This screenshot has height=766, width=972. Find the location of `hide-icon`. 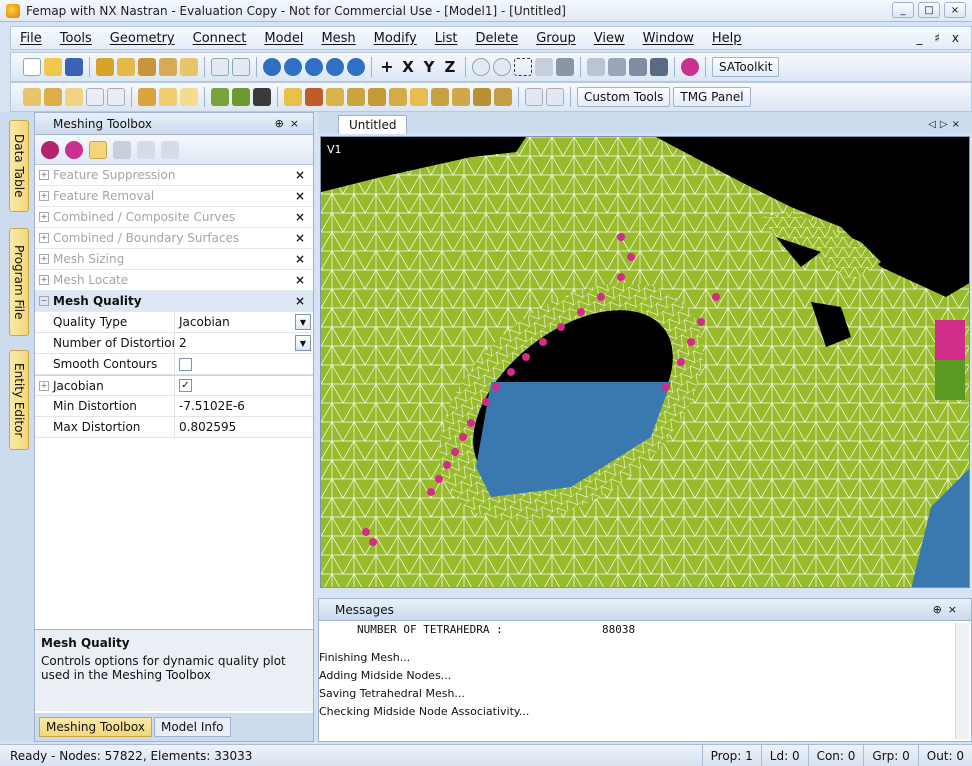

hide-icon is located at coordinates (95, 97).